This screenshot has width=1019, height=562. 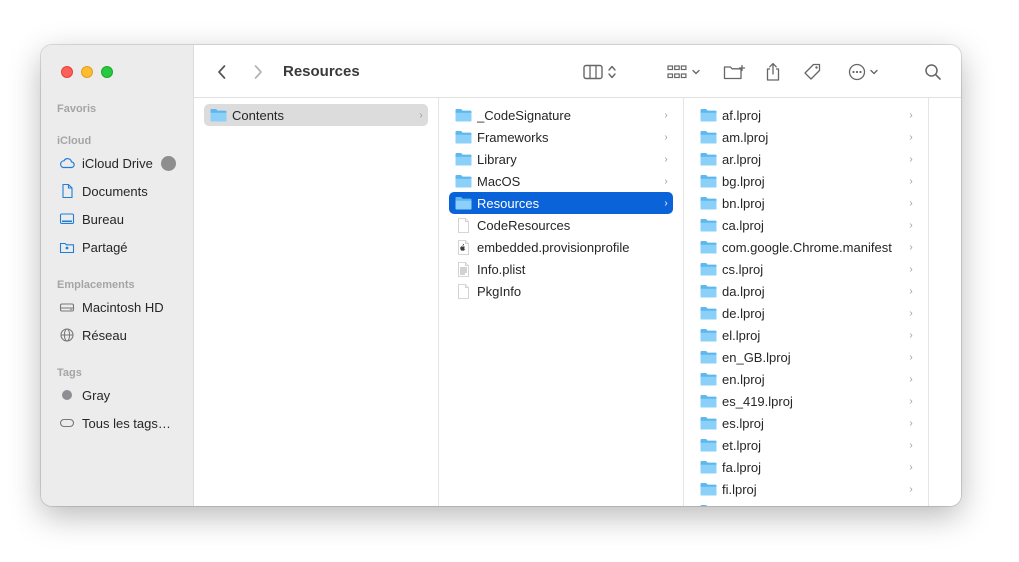 I want to click on list-item-label: fa.lproj, so click(x=742, y=467).